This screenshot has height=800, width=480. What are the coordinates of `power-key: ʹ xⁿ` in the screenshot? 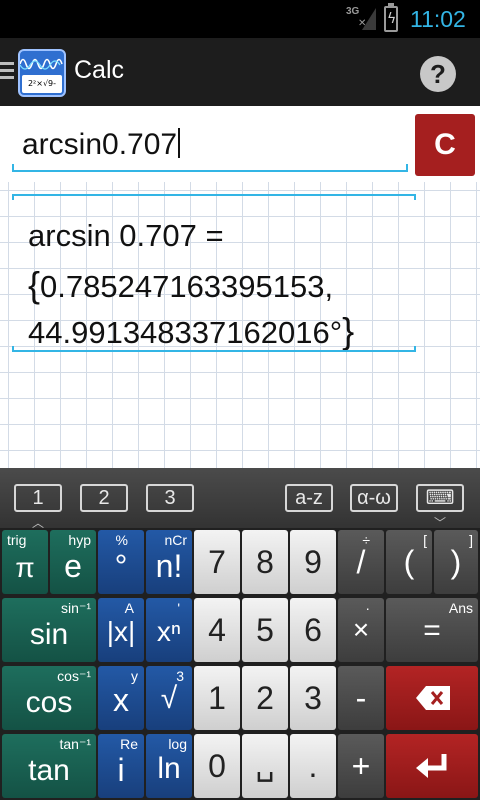 It's located at (169, 630).